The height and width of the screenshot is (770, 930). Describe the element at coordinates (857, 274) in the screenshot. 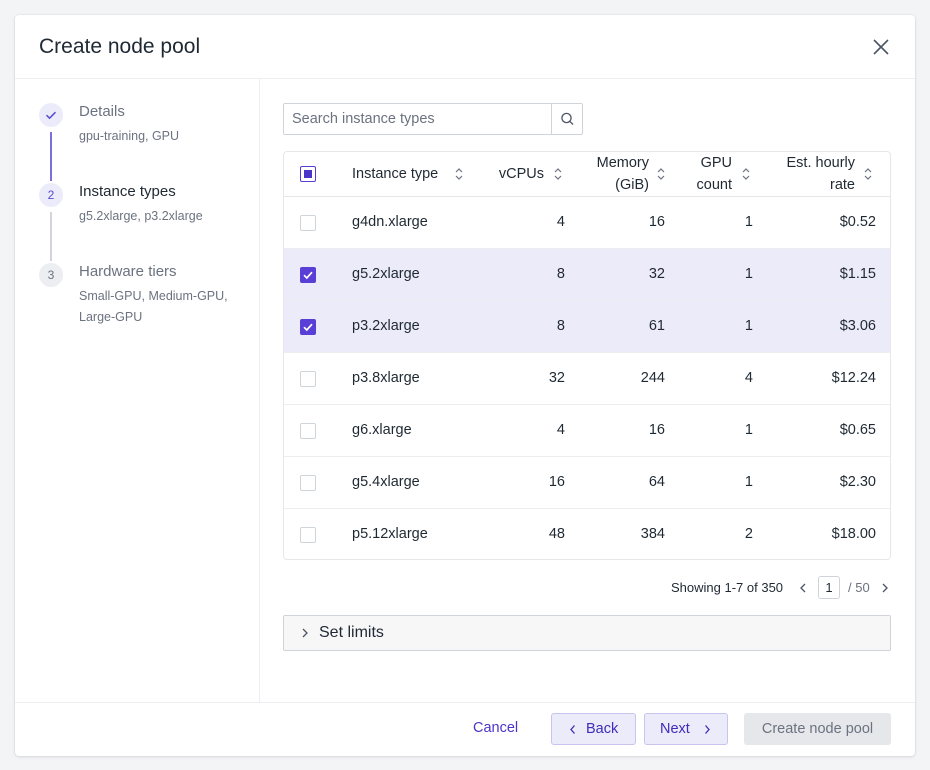

I see `cell-hourly-rate: $1.15` at that location.